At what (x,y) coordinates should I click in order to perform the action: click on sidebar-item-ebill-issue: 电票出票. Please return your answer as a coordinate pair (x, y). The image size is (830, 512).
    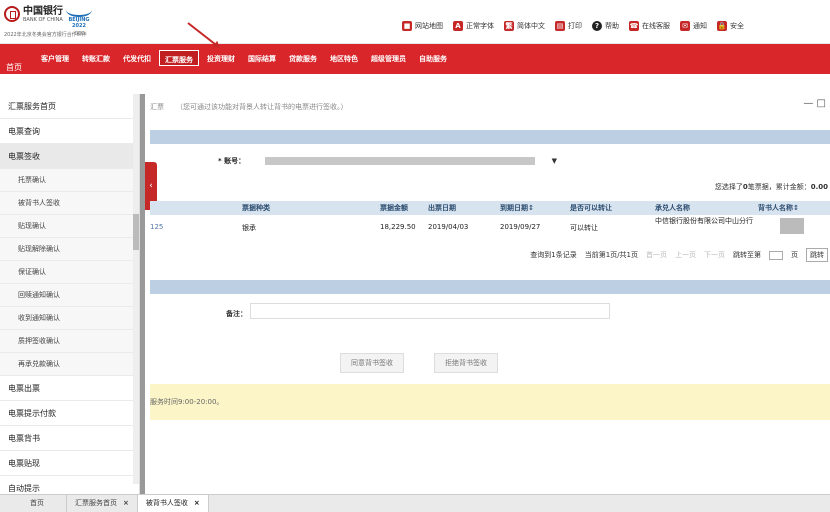
    Looking at the image, I should click on (69, 388).